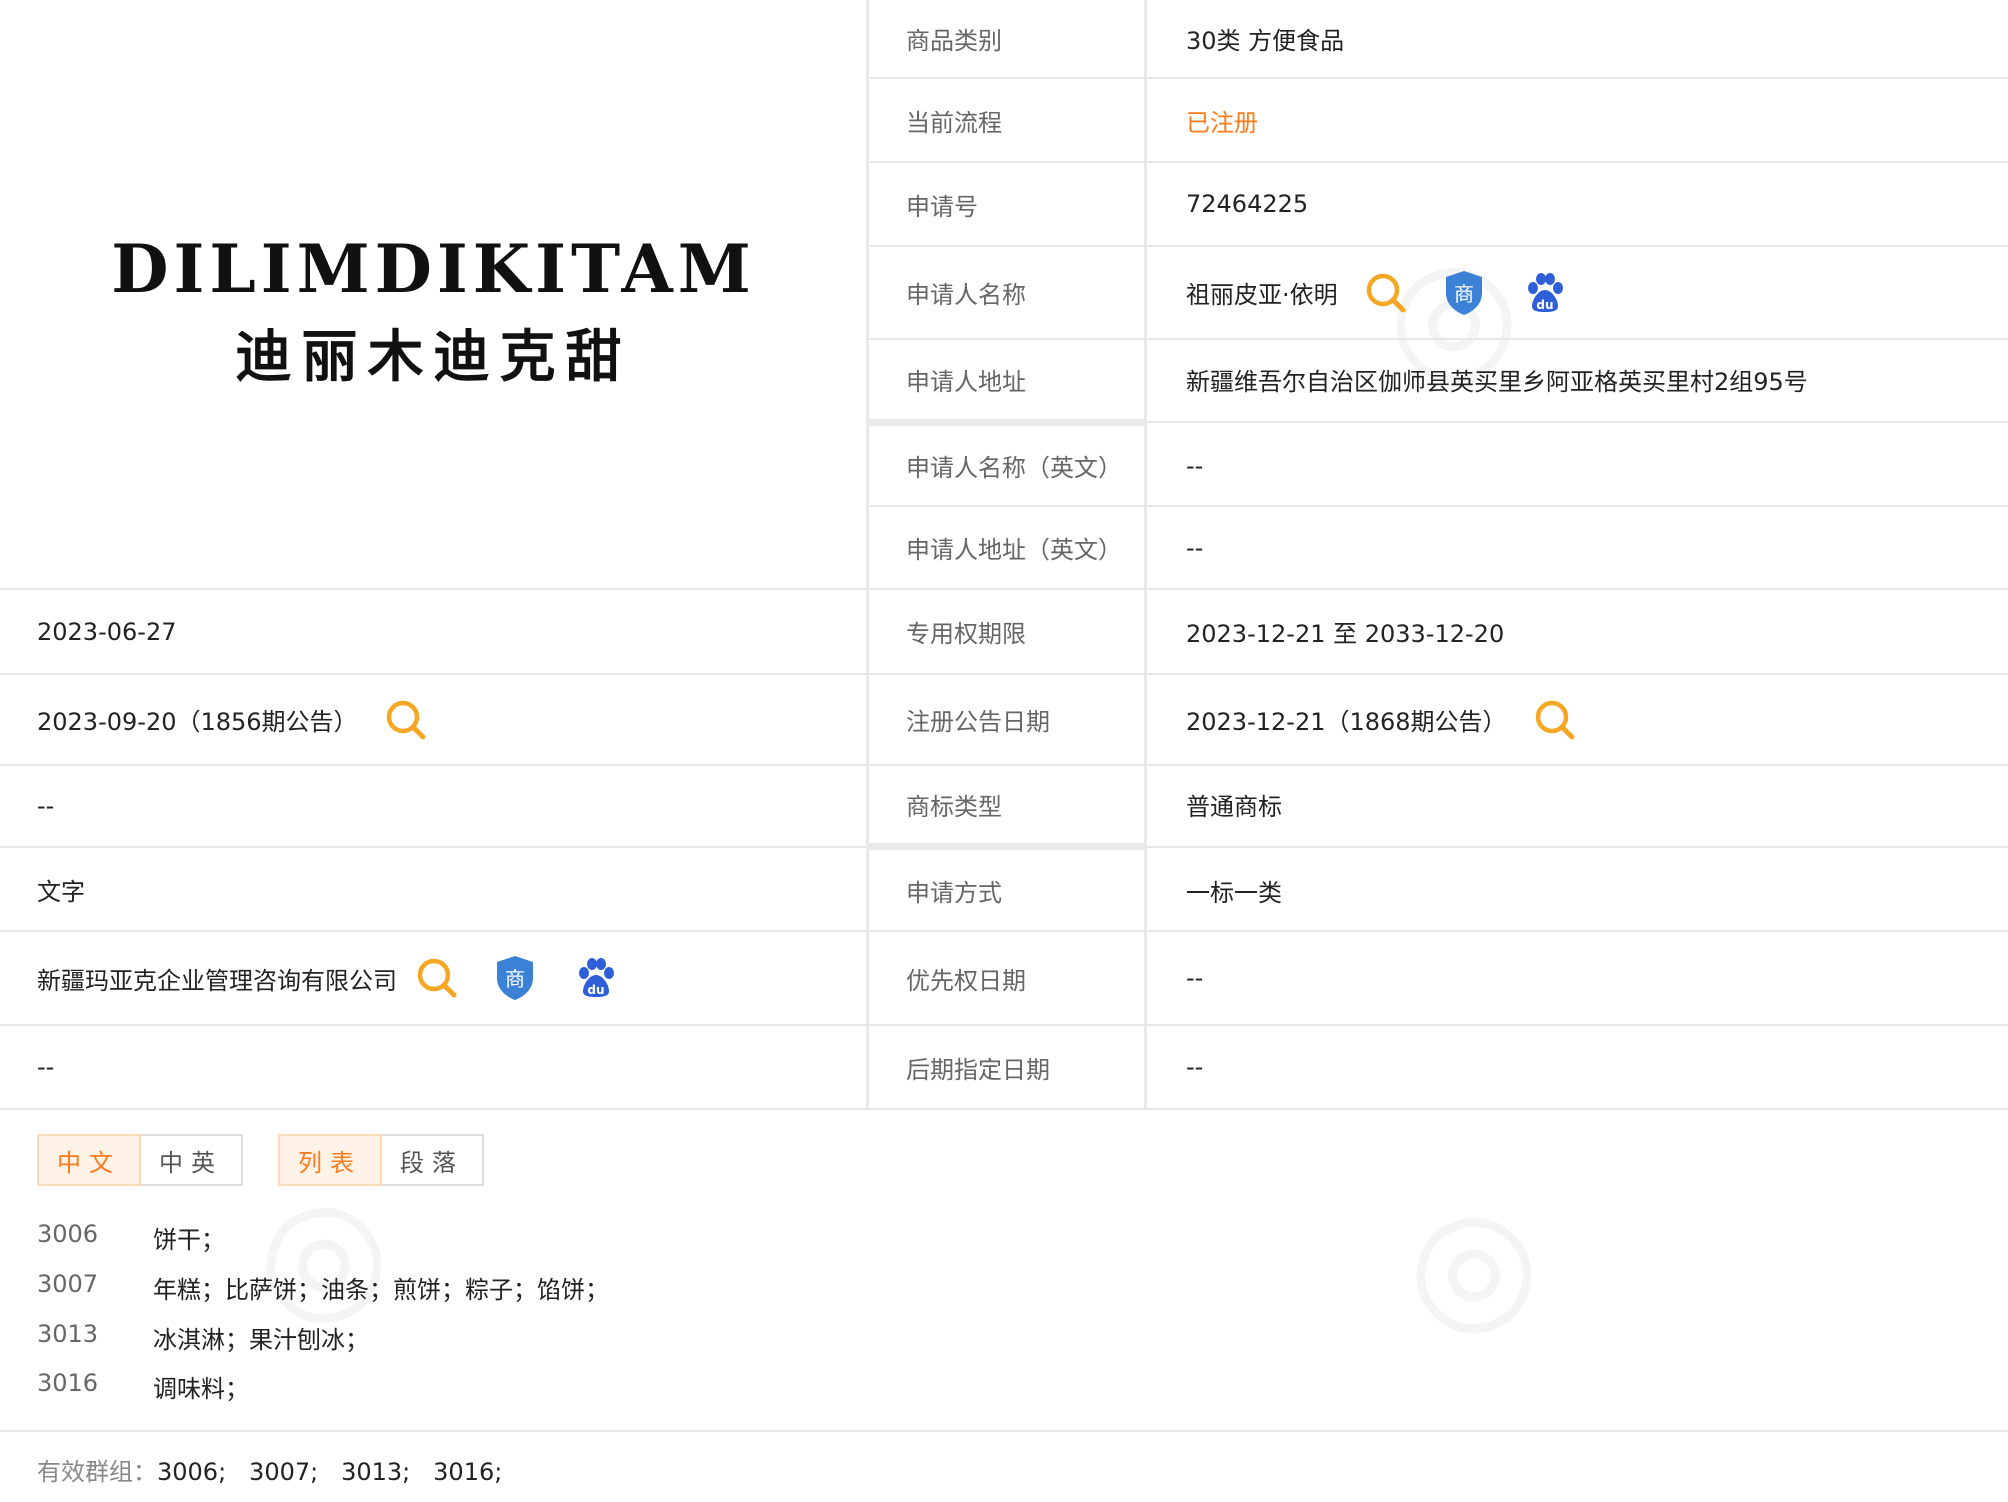  I want to click on value-exclusive-period: 2023-12-21 至 2033-12-20, so click(1345, 634).